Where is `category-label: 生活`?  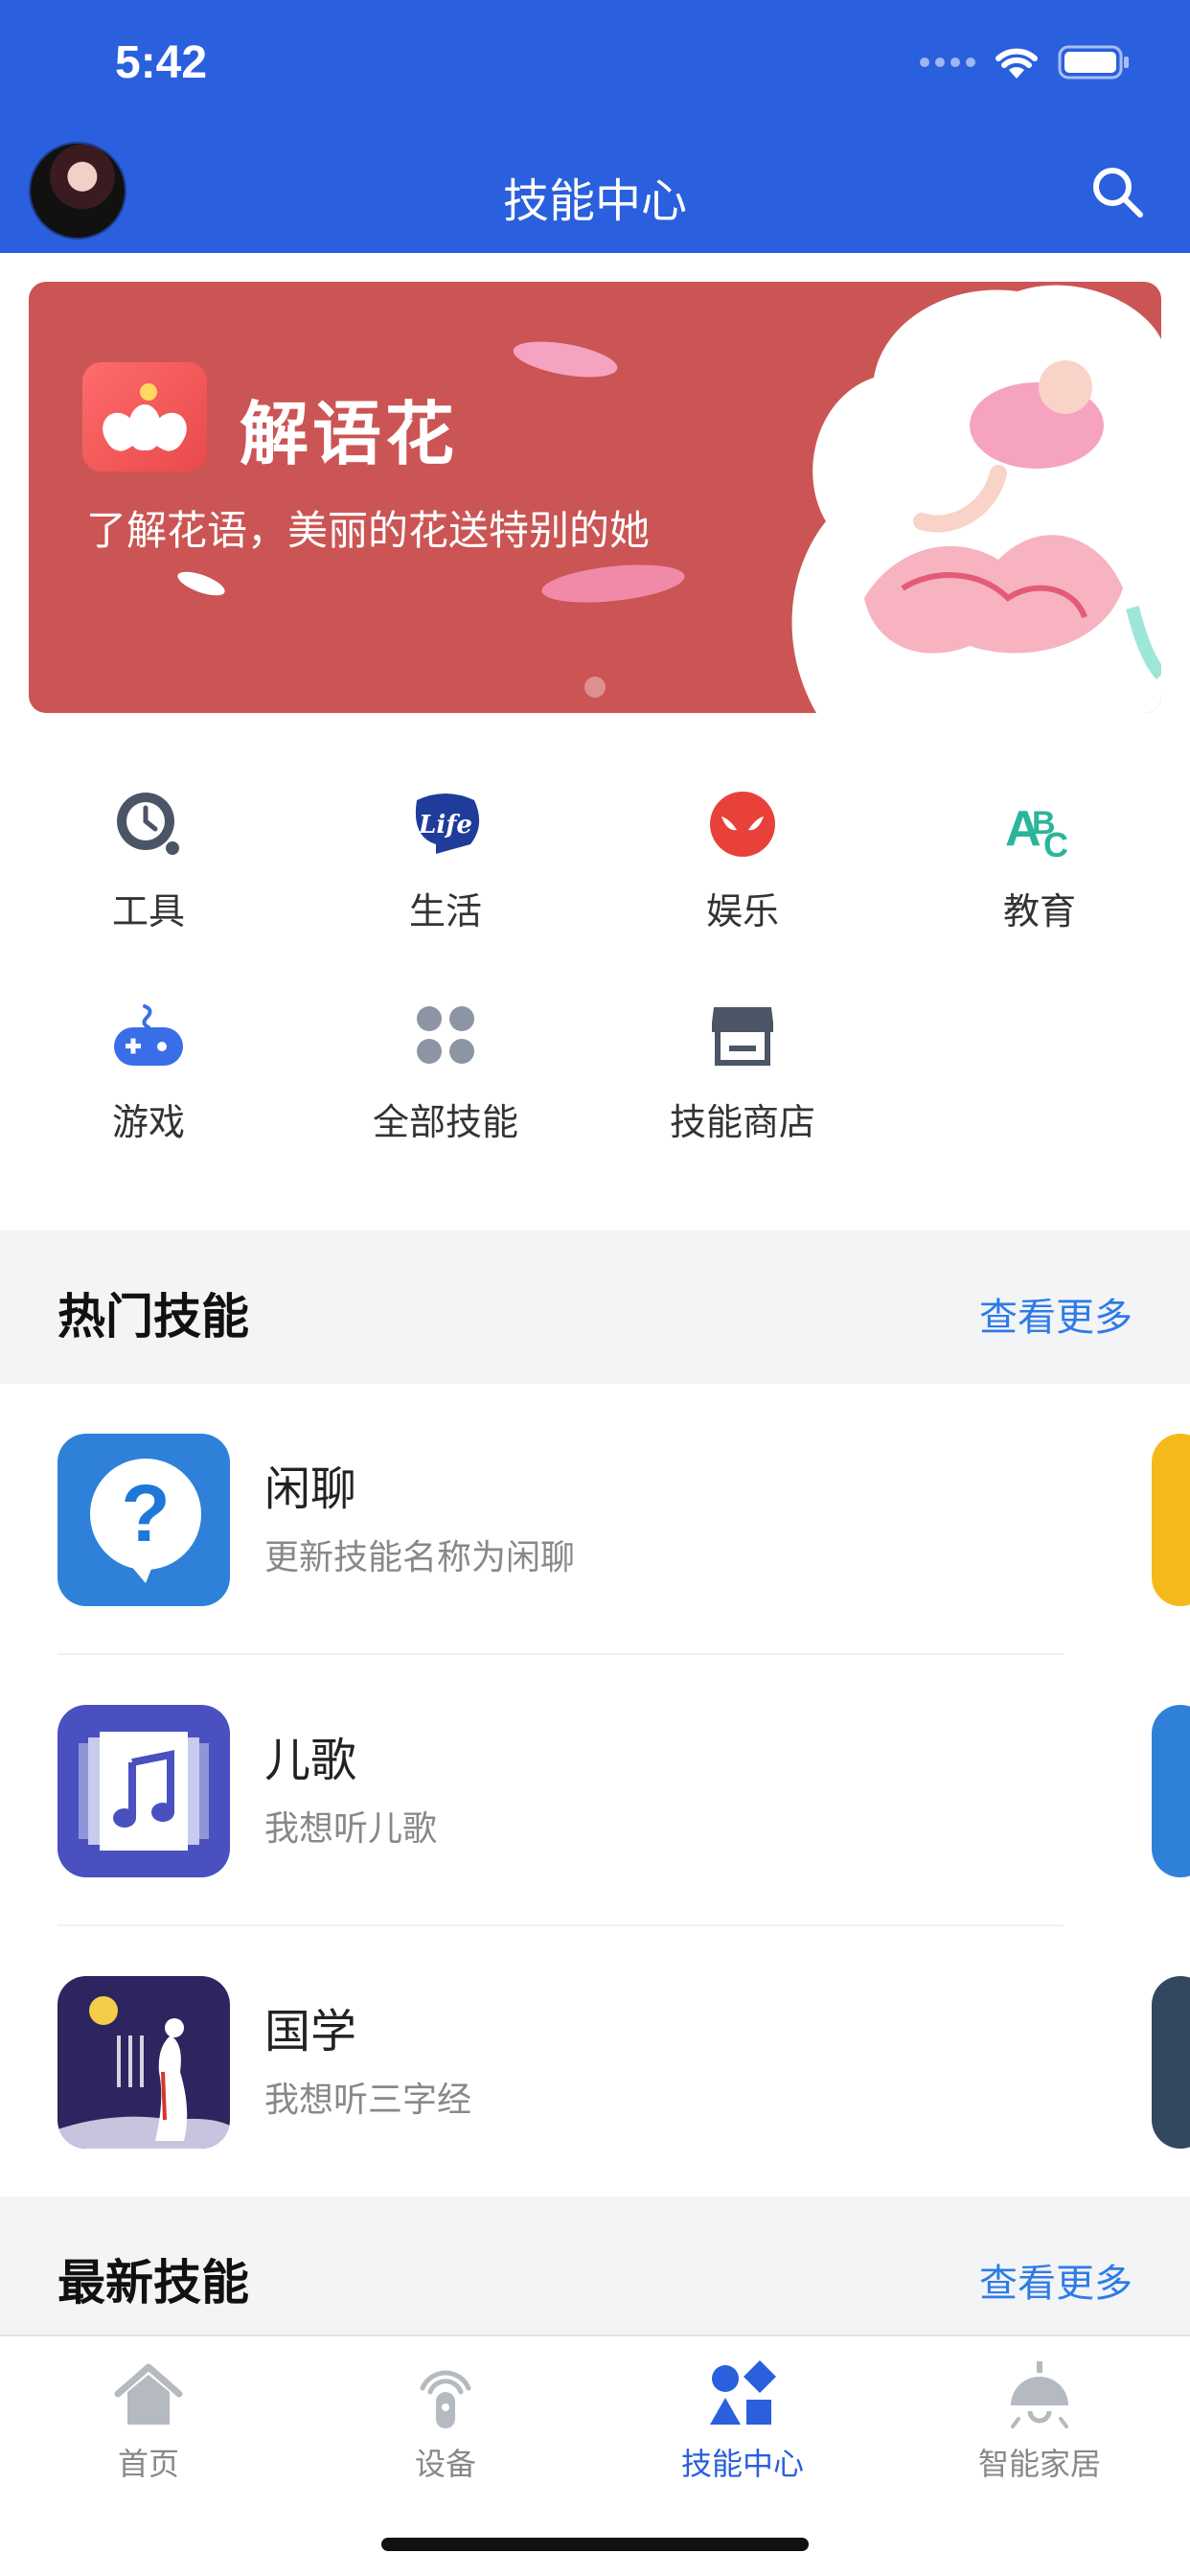
category-label: 生活 is located at coordinates (445, 911).